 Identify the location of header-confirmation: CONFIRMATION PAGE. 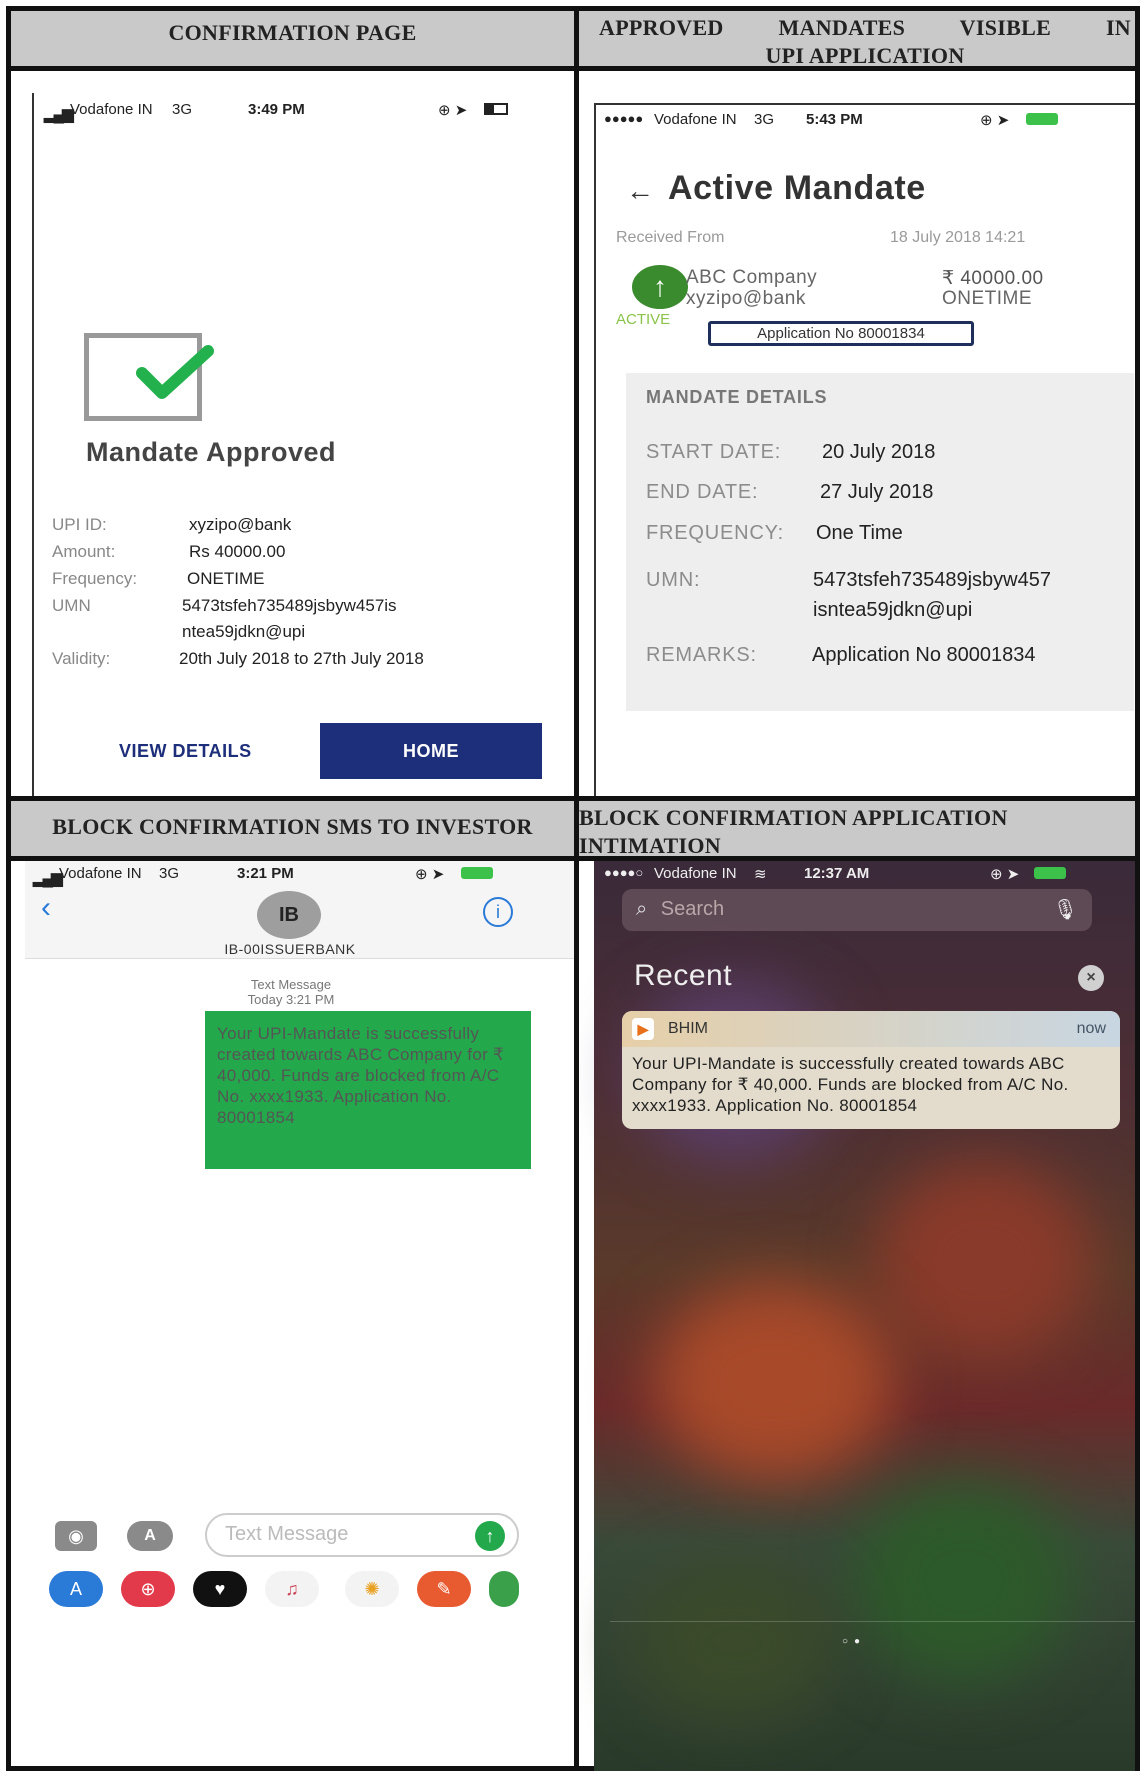
(292, 38).